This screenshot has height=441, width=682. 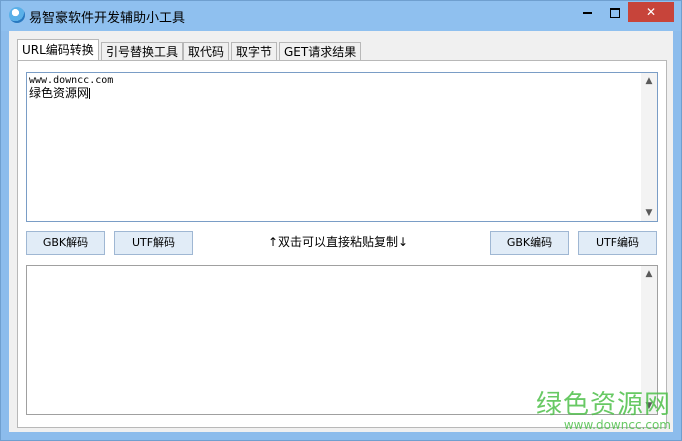 What do you see at coordinates (206, 51) in the screenshot?
I see `tab-get-code: 取代码` at bounding box center [206, 51].